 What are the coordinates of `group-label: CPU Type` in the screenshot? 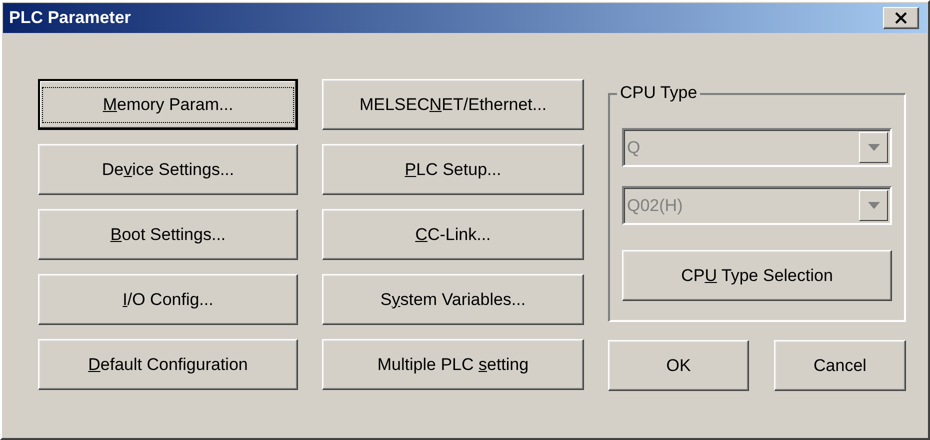 It's located at (658, 93).